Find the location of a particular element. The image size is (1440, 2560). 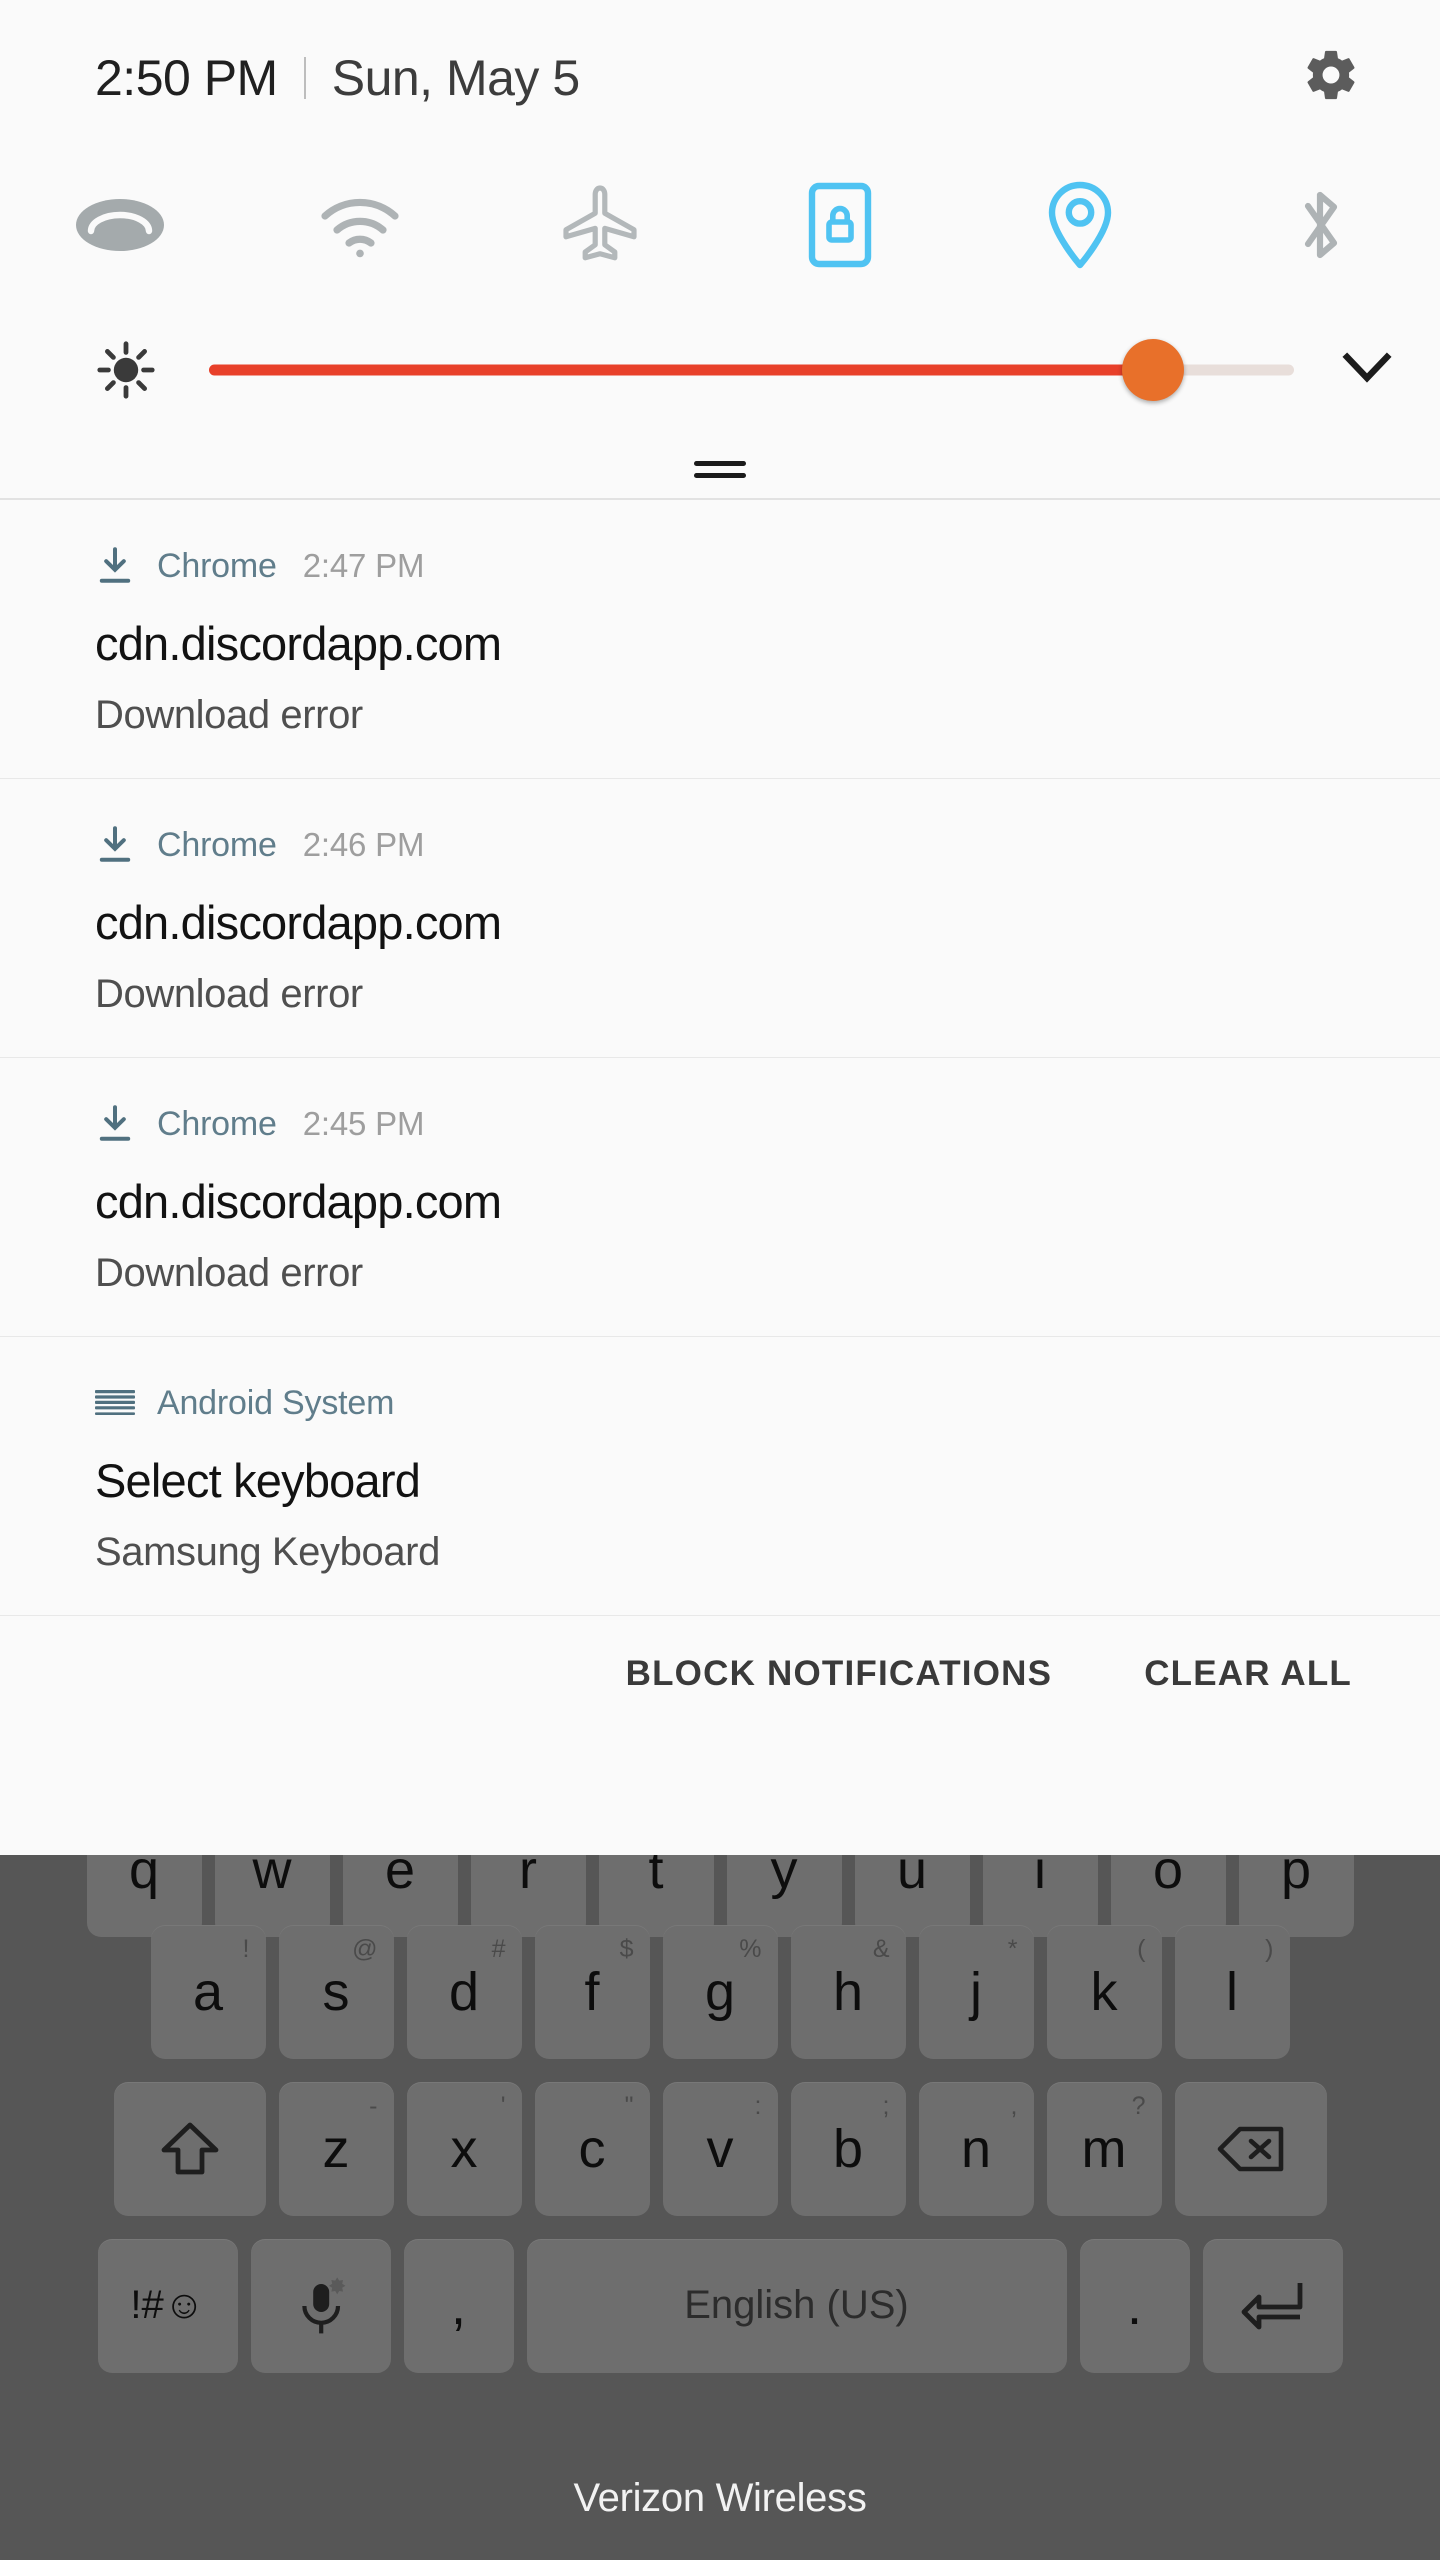

key-label: English (US) is located at coordinates (796, 2305).